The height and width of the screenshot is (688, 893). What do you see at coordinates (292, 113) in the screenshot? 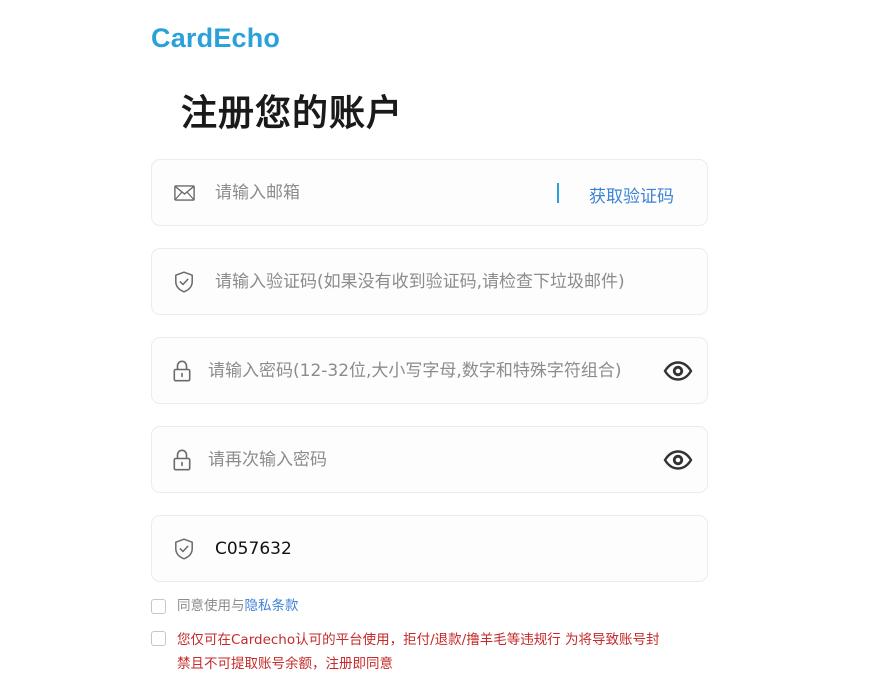
I see `page-title: 注册您的账户` at bounding box center [292, 113].